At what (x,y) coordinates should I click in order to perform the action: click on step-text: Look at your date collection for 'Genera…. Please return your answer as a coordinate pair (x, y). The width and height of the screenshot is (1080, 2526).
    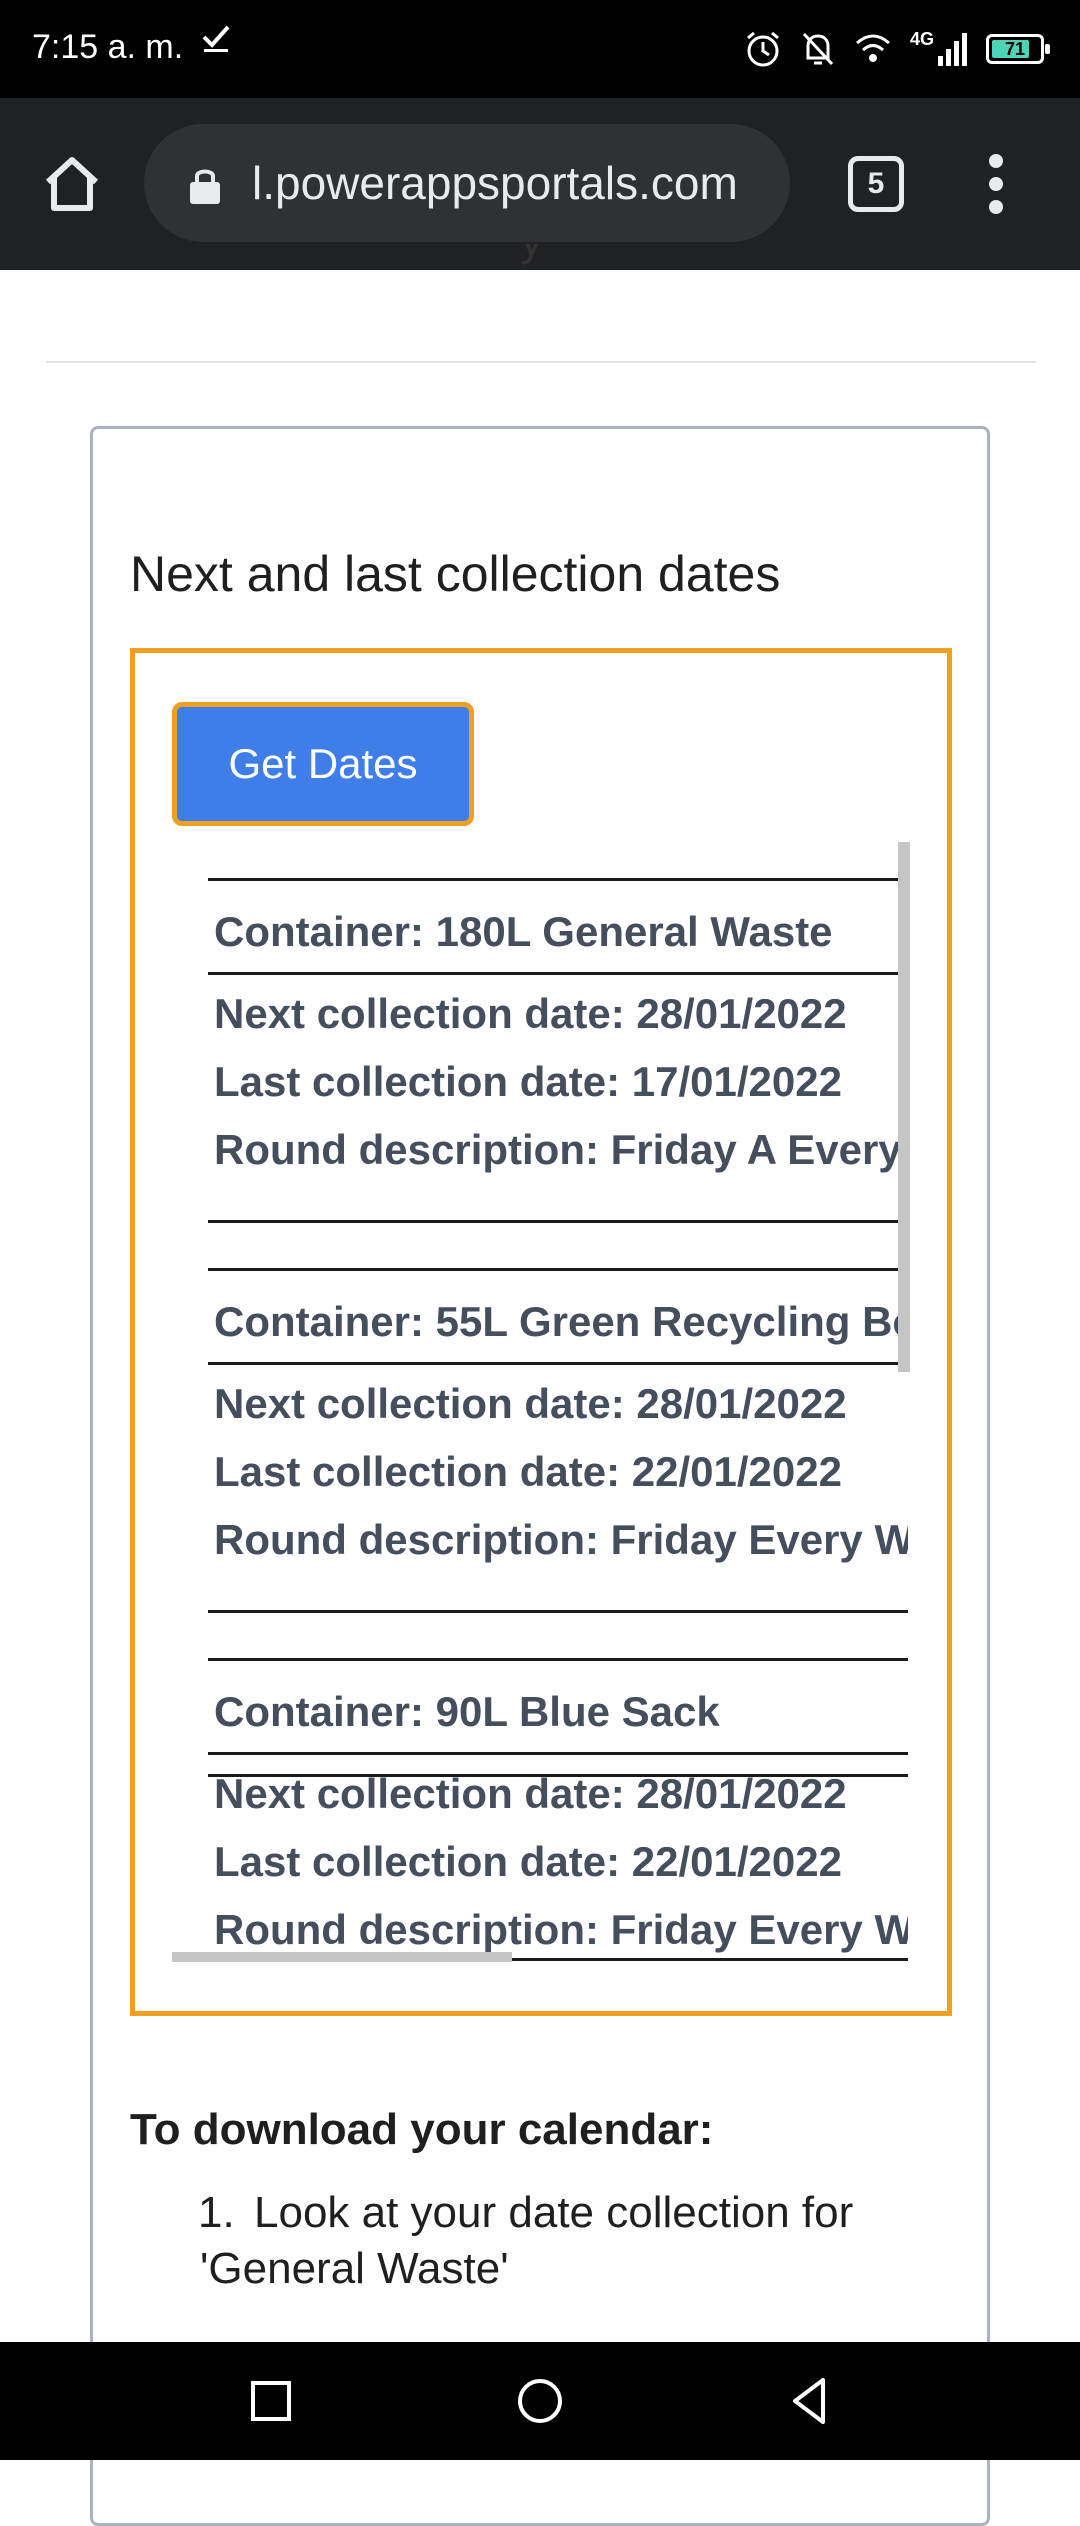
    Looking at the image, I should click on (527, 2240).